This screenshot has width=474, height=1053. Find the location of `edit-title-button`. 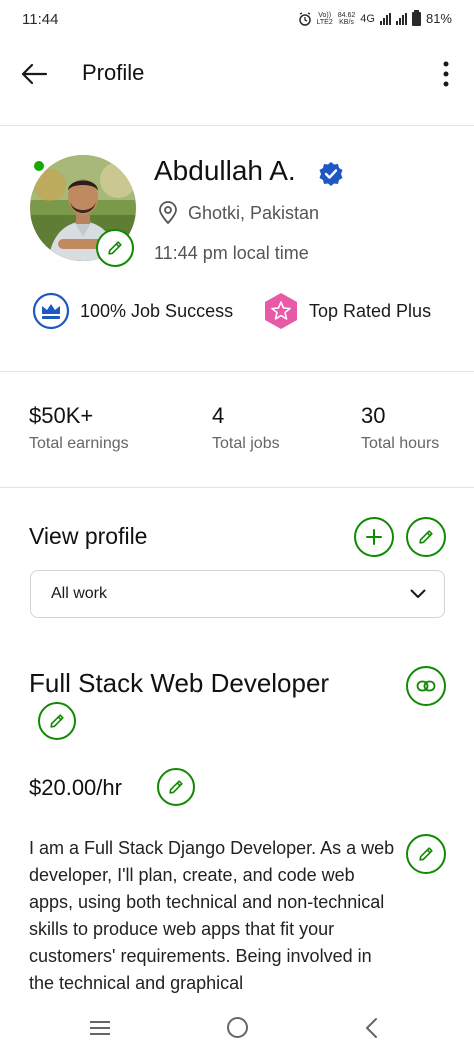

edit-title-button is located at coordinates (57, 721).